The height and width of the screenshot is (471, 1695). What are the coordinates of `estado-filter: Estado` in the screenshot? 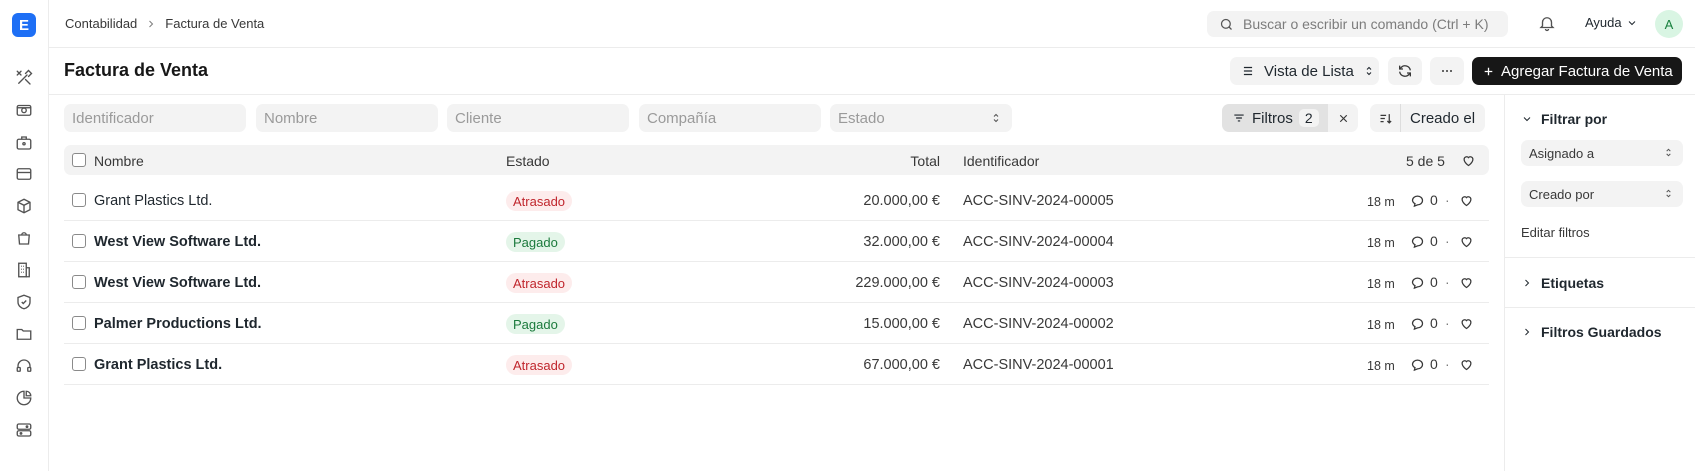 It's located at (921, 118).